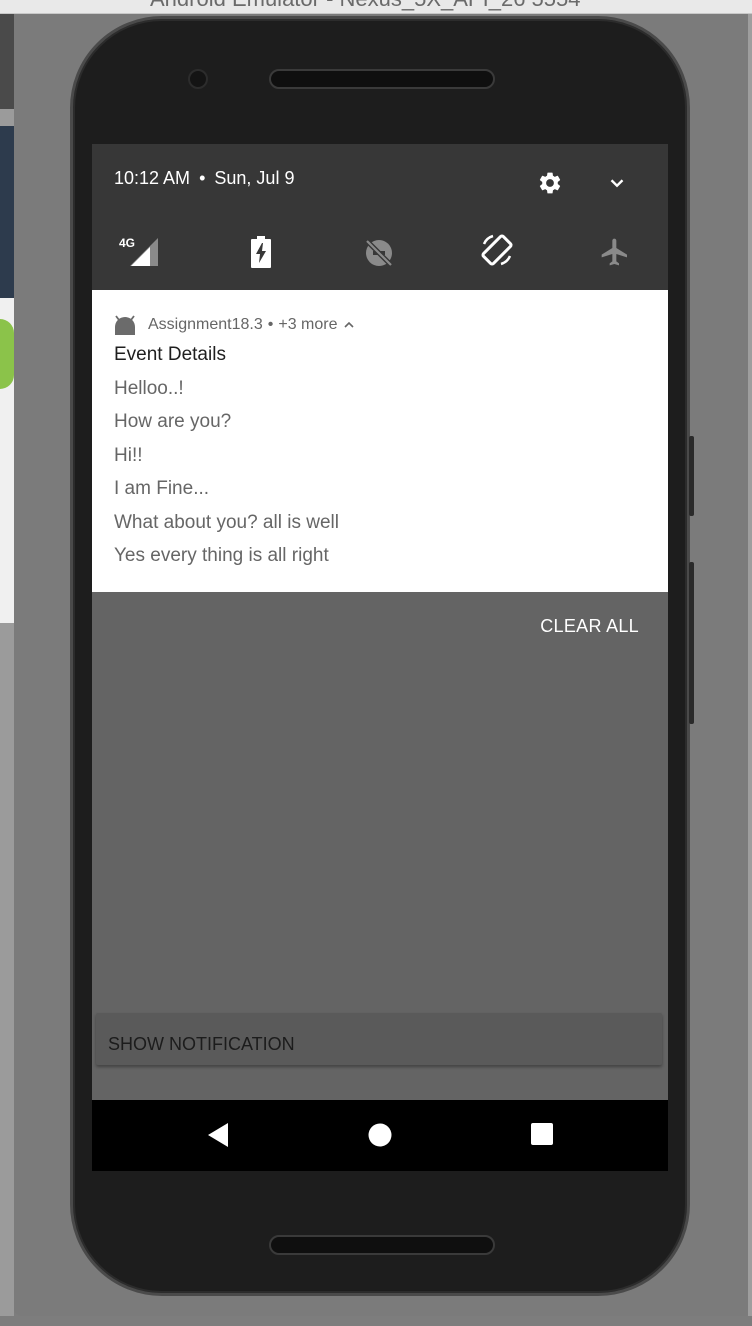  I want to click on emulator-title-bar: Android Emulator - Nexus_5X_API_26 5554, so click(376, 7).